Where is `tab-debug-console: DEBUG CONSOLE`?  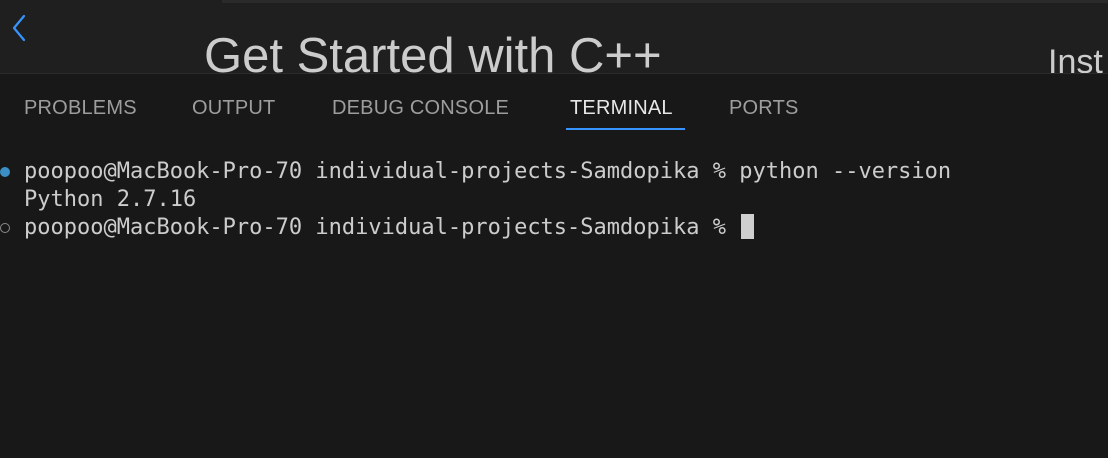 tab-debug-console: DEBUG CONSOLE is located at coordinates (420, 108).